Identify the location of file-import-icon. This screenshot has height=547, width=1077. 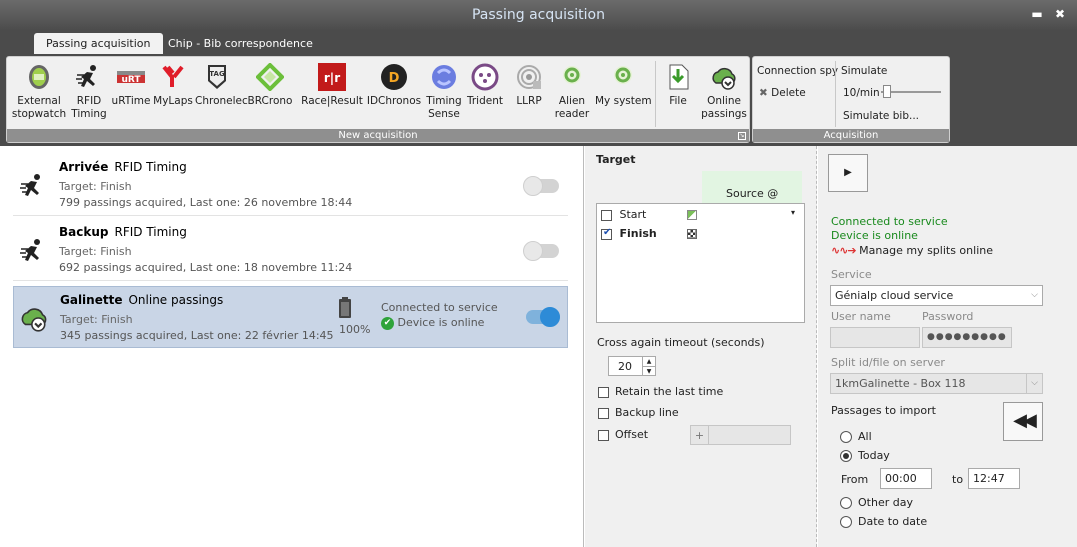
(679, 77).